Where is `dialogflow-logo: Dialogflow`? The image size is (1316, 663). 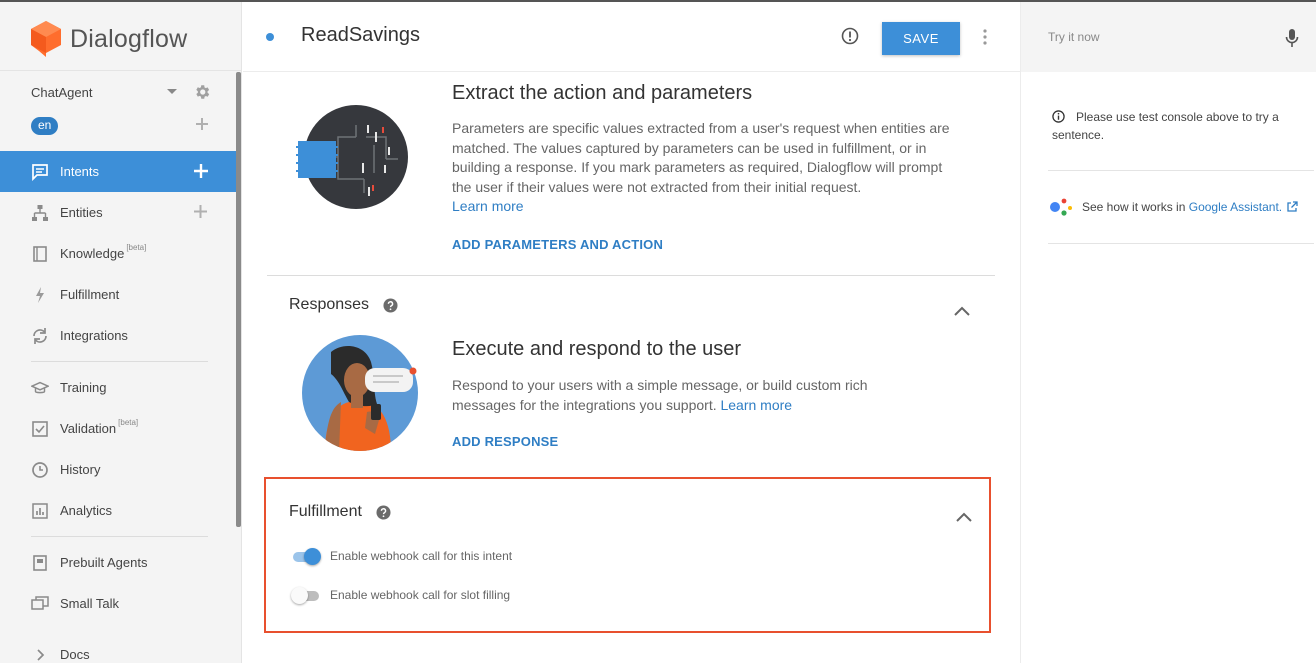 dialogflow-logo: Dialogflow is located at coordinates (108, 39).